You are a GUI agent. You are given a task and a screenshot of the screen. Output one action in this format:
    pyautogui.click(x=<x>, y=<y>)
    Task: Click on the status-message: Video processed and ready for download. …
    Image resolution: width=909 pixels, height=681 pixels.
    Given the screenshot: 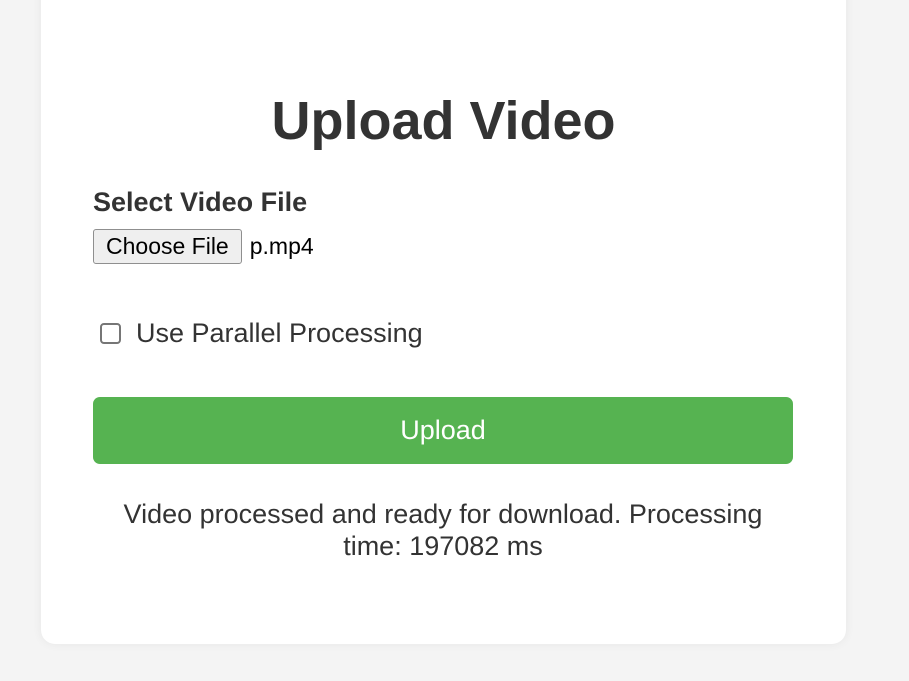 What is the action you would take?
    pyautogui.click(x=443, y=530)
    